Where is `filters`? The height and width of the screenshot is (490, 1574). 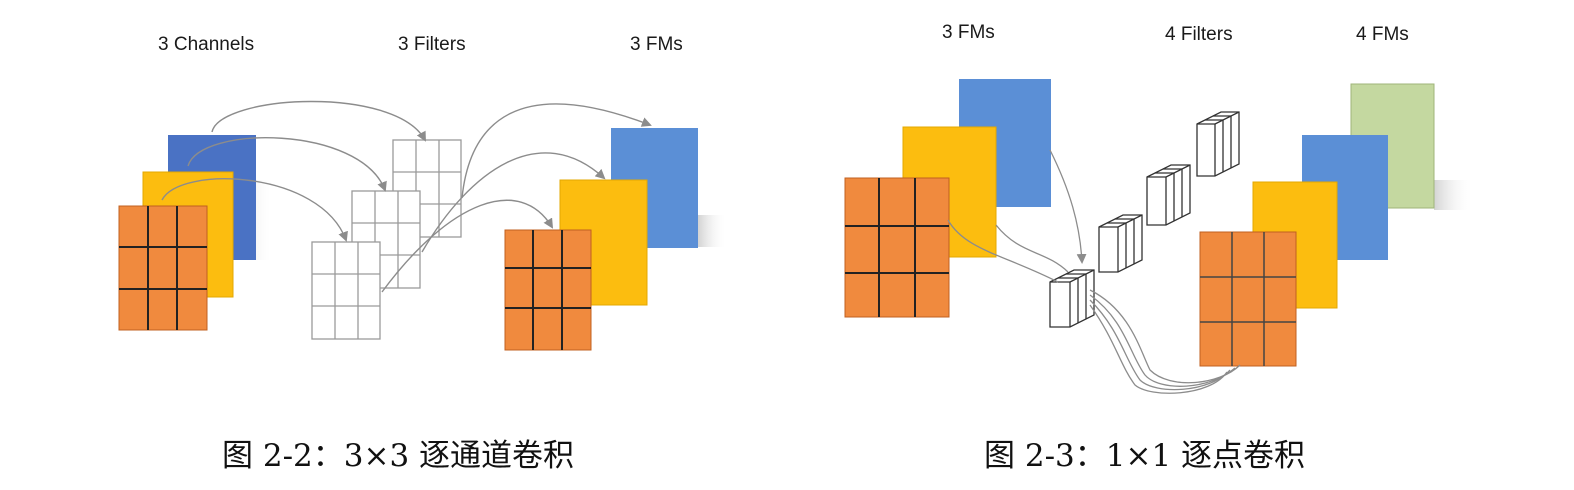
filters is located at coordinates (386, 239).